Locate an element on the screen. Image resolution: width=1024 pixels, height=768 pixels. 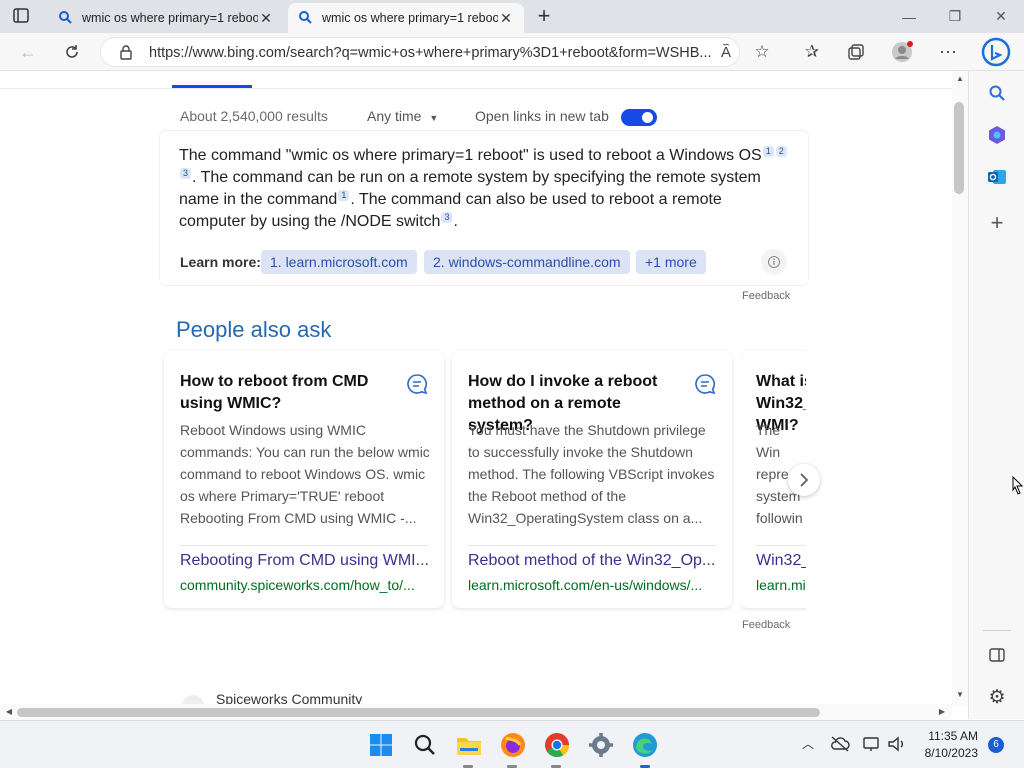
paa-result-url: learn.mi is located at coordinates (781, 585).